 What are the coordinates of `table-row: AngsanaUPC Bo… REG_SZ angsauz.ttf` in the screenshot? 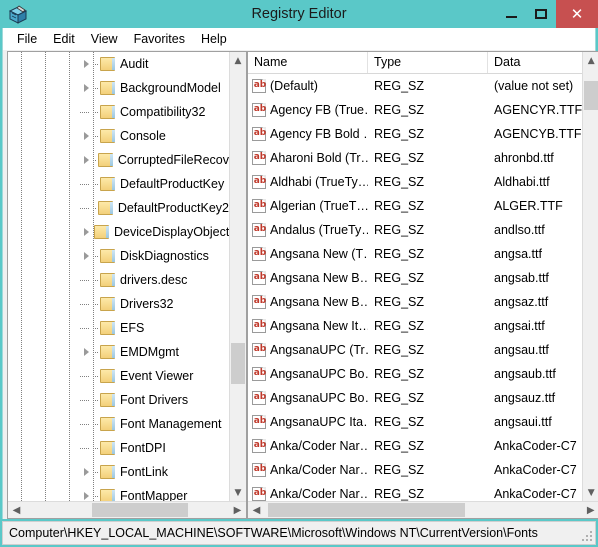 It's located at (415, 398).